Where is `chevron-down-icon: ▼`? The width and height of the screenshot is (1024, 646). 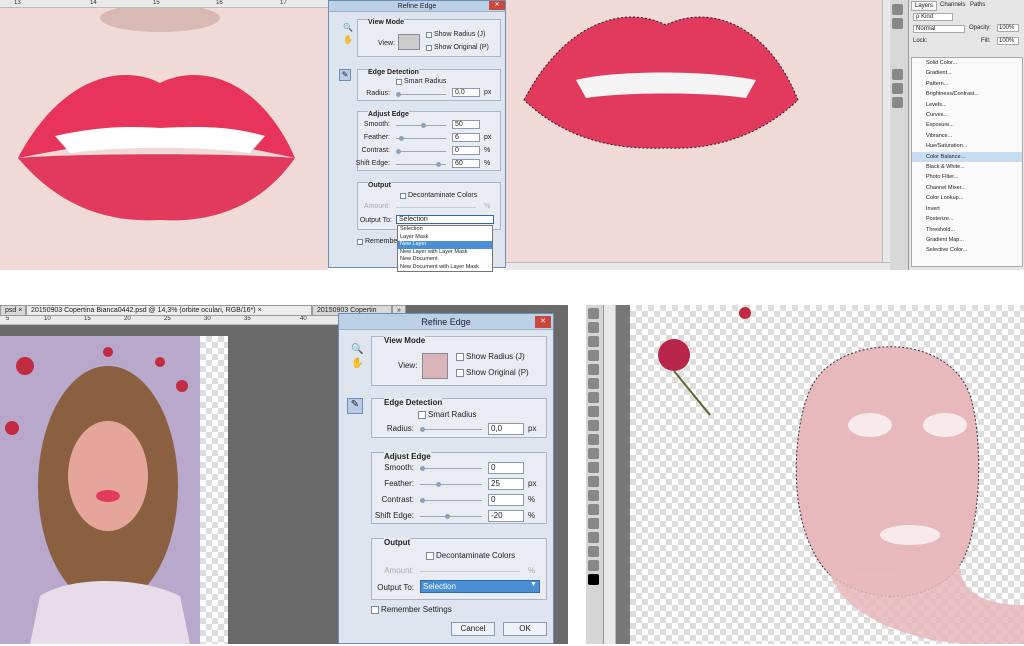
chevron-down-icon: ▼ is located at coordinates (533, 584).